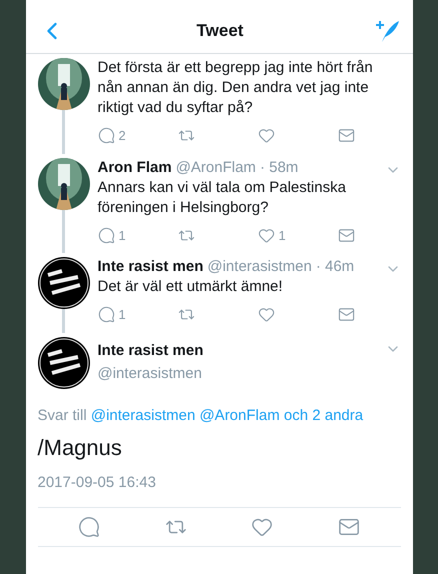  I want to click on tweet-time: · 46m, so click(335, 267).